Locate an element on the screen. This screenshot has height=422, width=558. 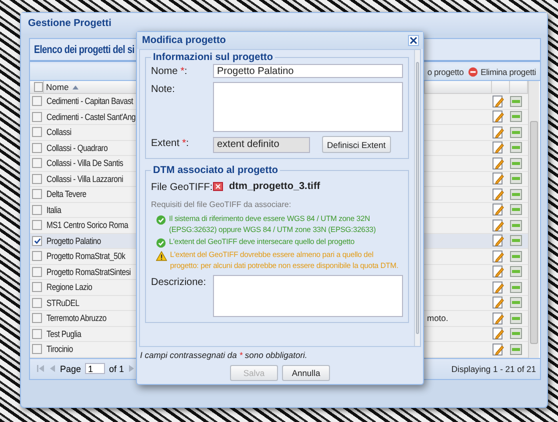
description-text: moto. is located at coordinates (437, 318).